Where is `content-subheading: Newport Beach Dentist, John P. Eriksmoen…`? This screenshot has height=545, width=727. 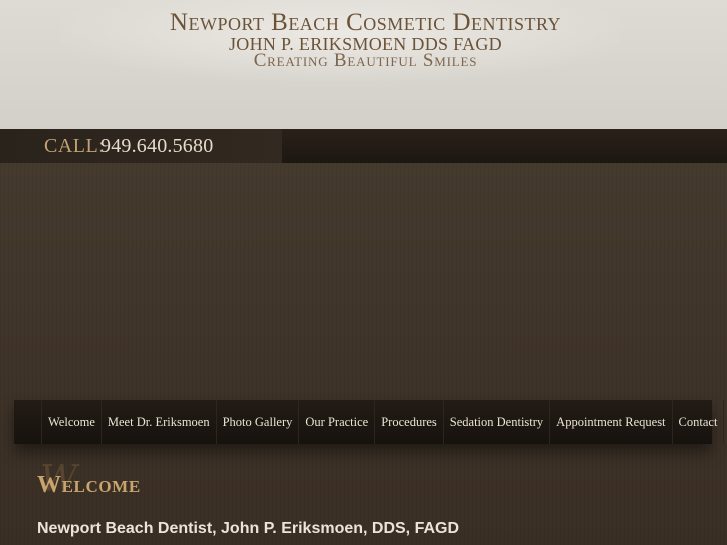
content-subheading: Newport Beach Dentist, John P. Eriksmoen… is located at coordinates (248, 528).